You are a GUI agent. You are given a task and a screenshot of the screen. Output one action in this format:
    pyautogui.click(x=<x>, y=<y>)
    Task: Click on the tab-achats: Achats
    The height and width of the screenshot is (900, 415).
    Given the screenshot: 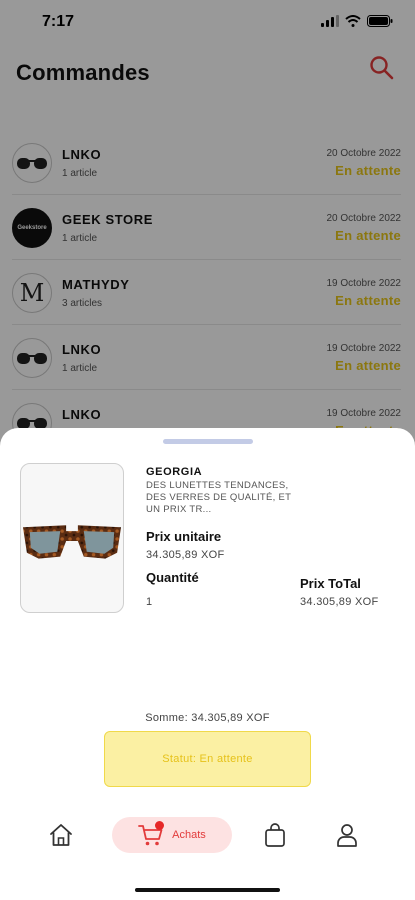 What is the action you would take?
    pyautogui.click(x=172, y=835)
    